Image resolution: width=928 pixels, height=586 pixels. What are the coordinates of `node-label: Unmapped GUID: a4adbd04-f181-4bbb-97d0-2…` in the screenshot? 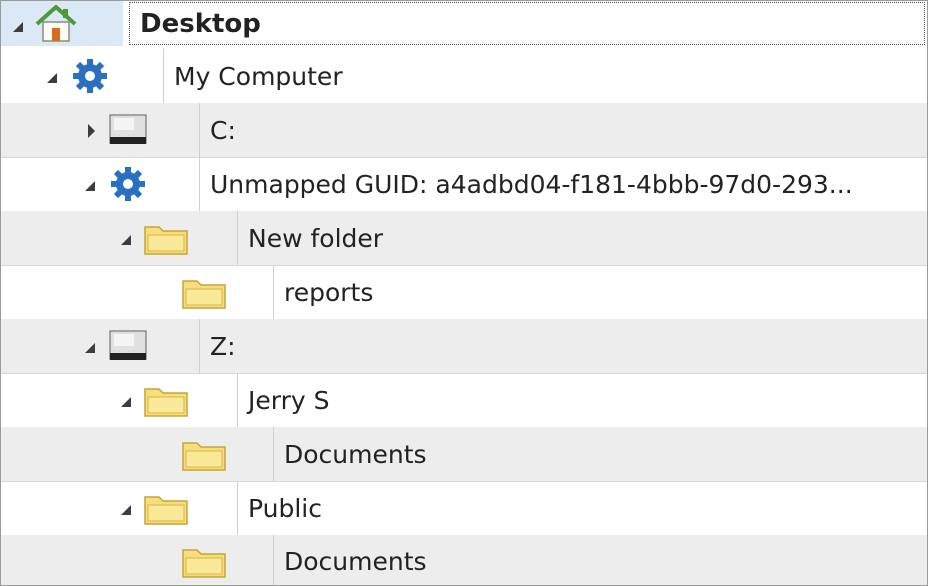 It's located at (563, 184).